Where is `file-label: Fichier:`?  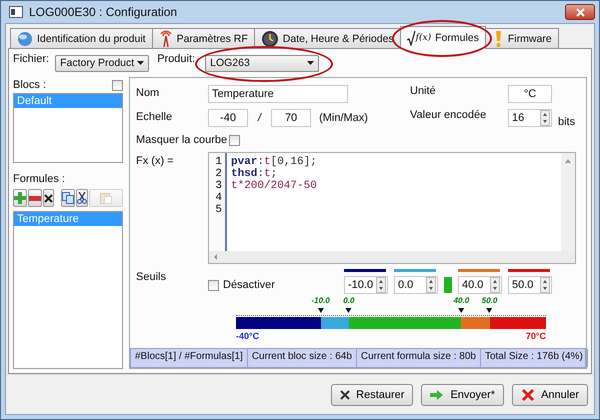 file-label: Fichier: is located at coordinates (31, 59).